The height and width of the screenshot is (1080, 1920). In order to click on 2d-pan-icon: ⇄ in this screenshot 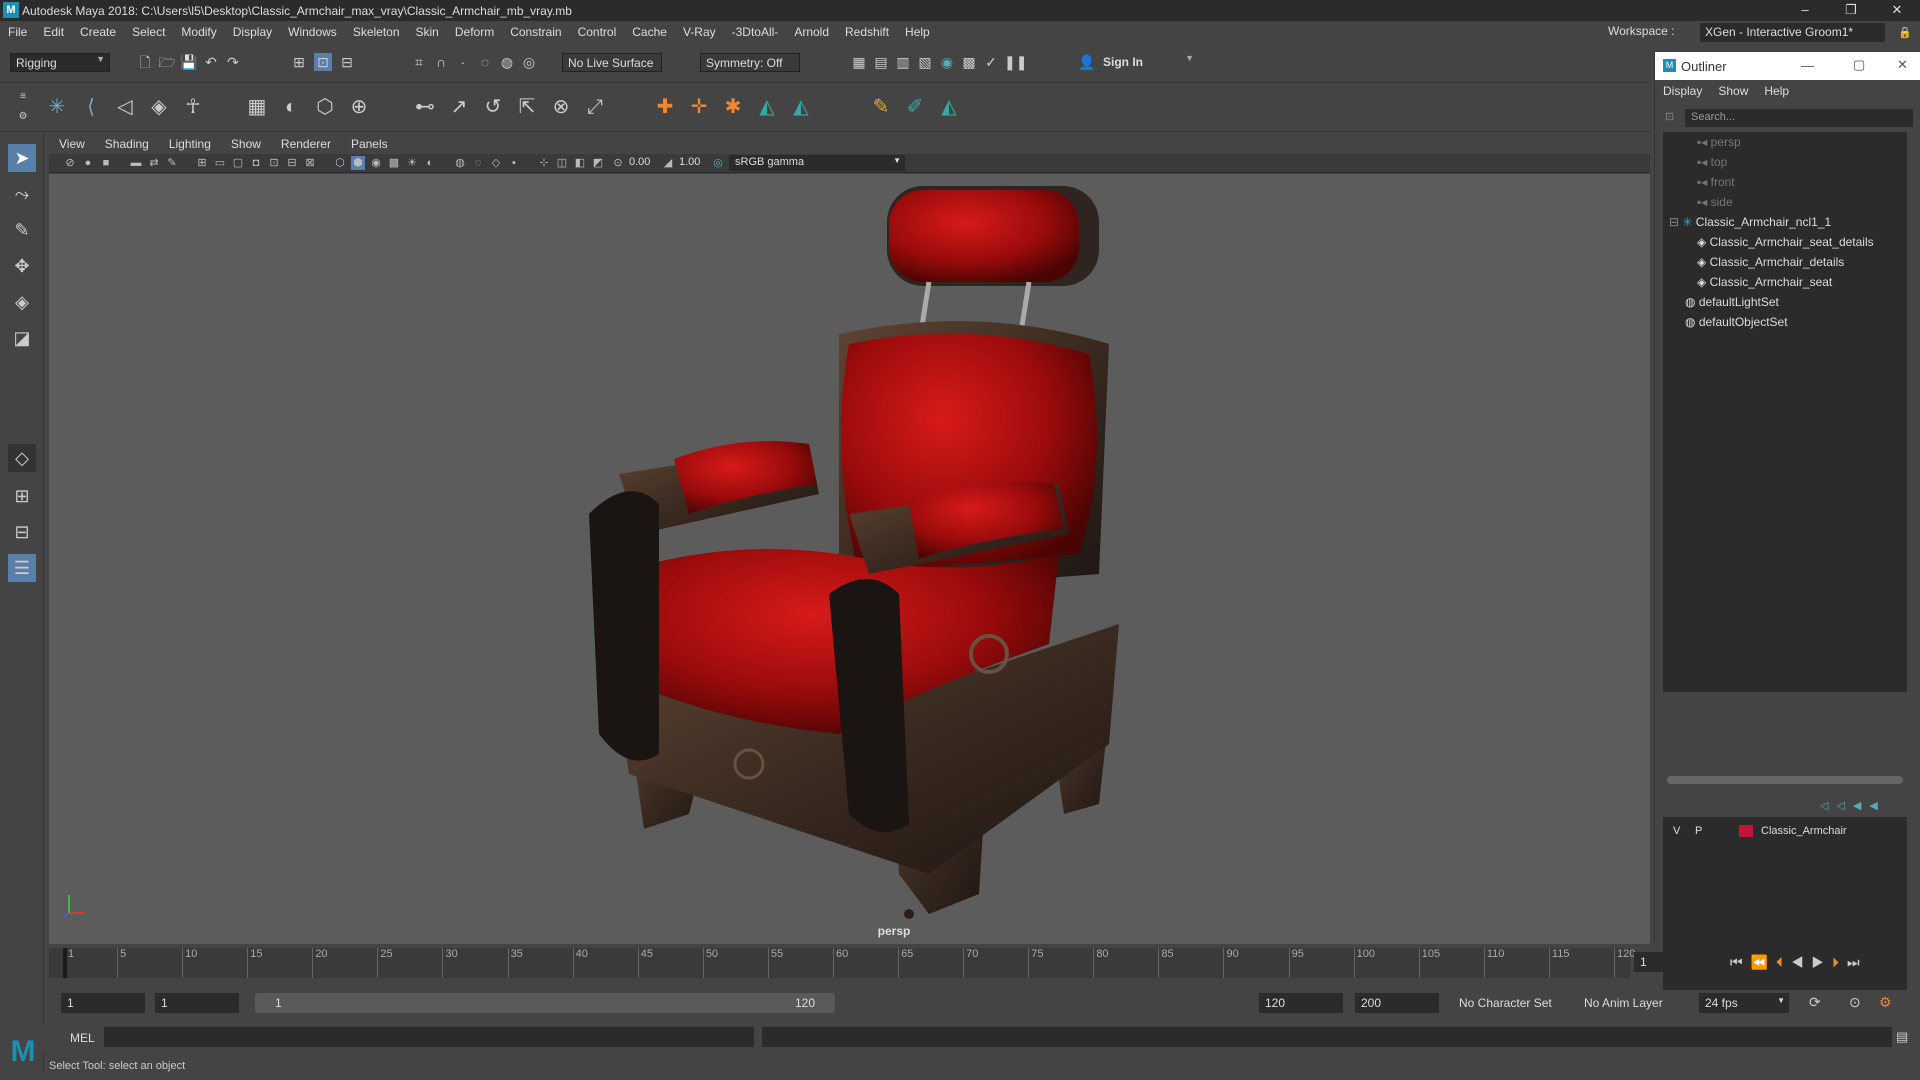, I will do `click(154, 163)`.